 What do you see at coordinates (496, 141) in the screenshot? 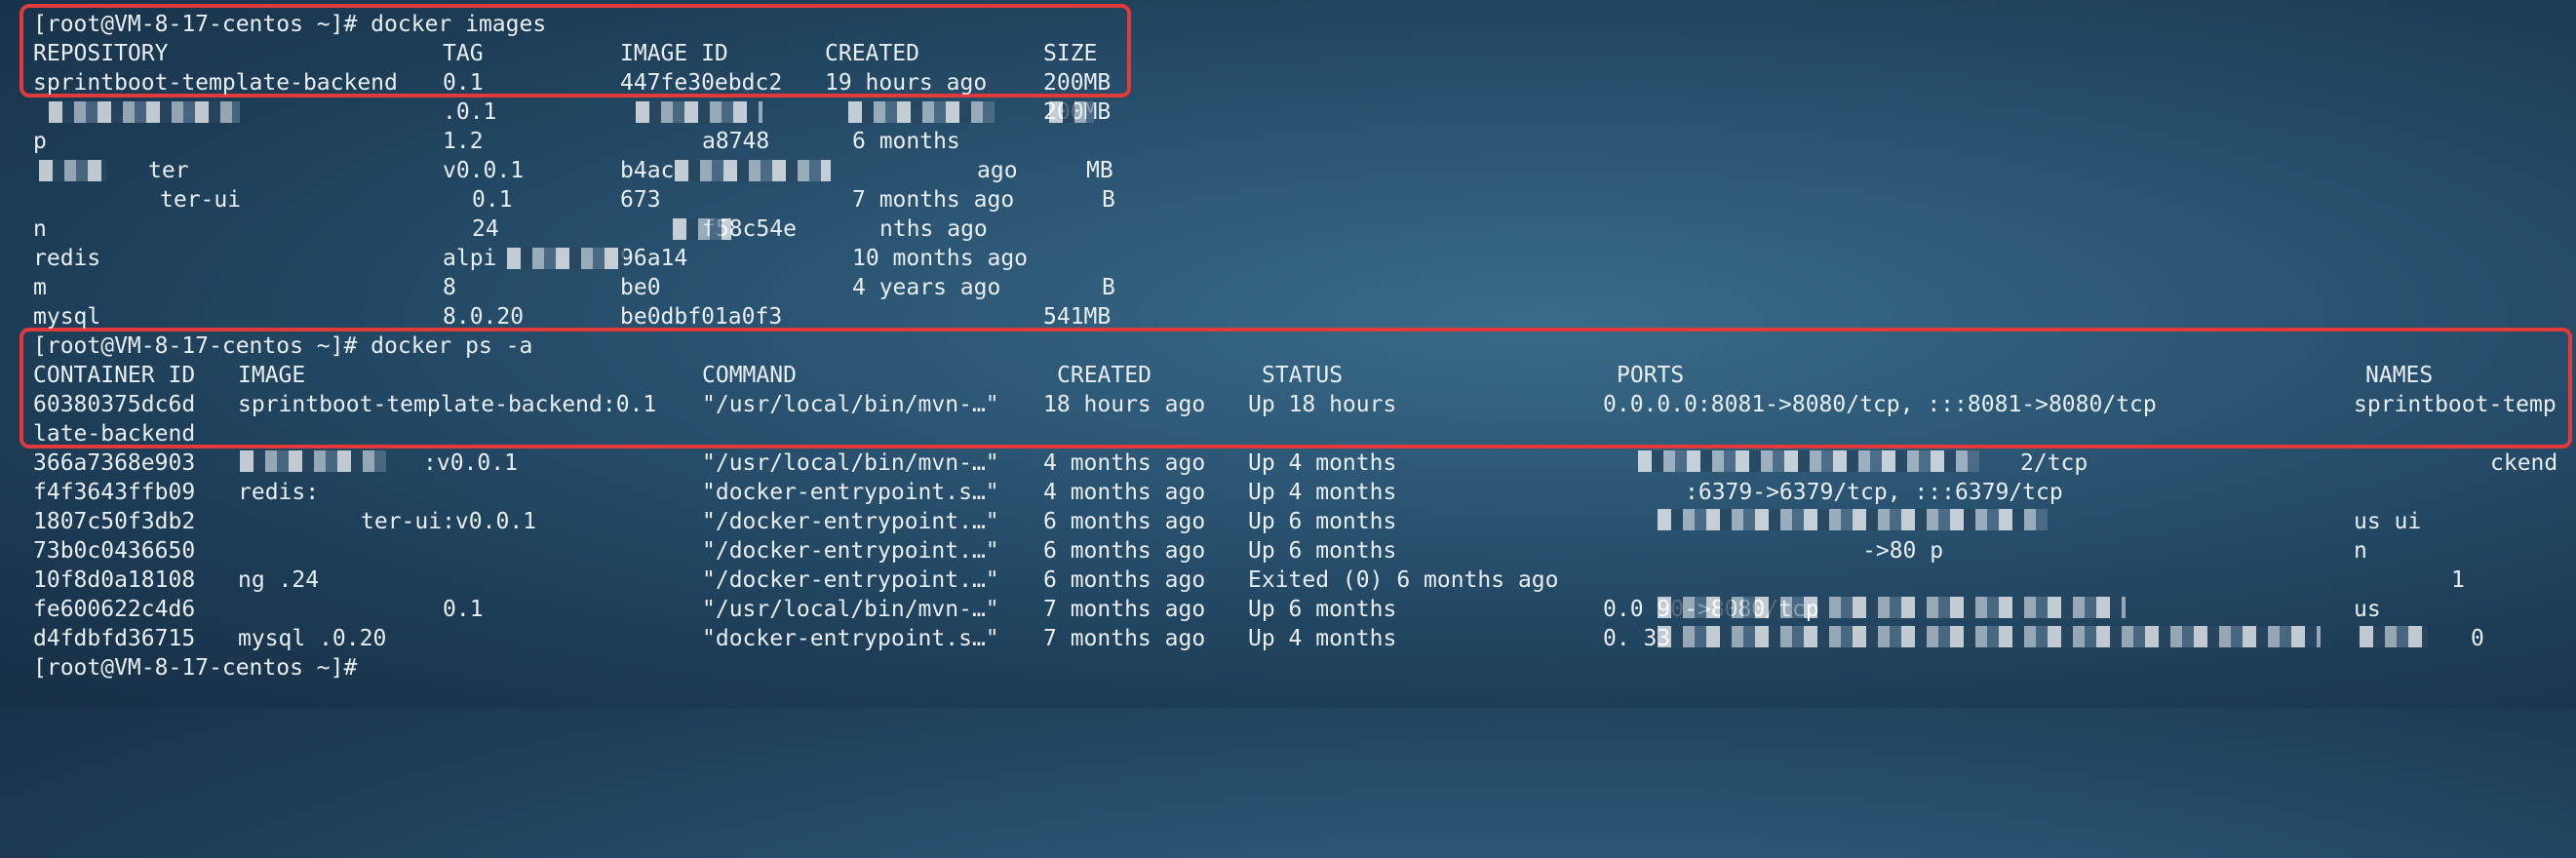
I see `image-row: p 1.2 a8748 6 months` at bounding box center [496, 141].